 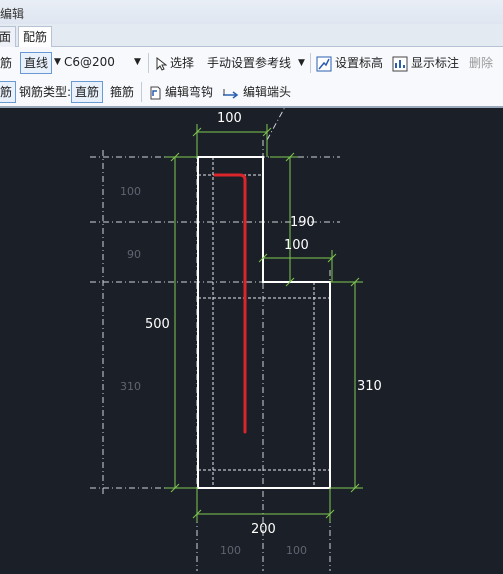 What do you see at coordinates (301, 63) in the screenshot?
I see `manual-ref-dropdown-icon: ▼` at bounding box center [301, 63].